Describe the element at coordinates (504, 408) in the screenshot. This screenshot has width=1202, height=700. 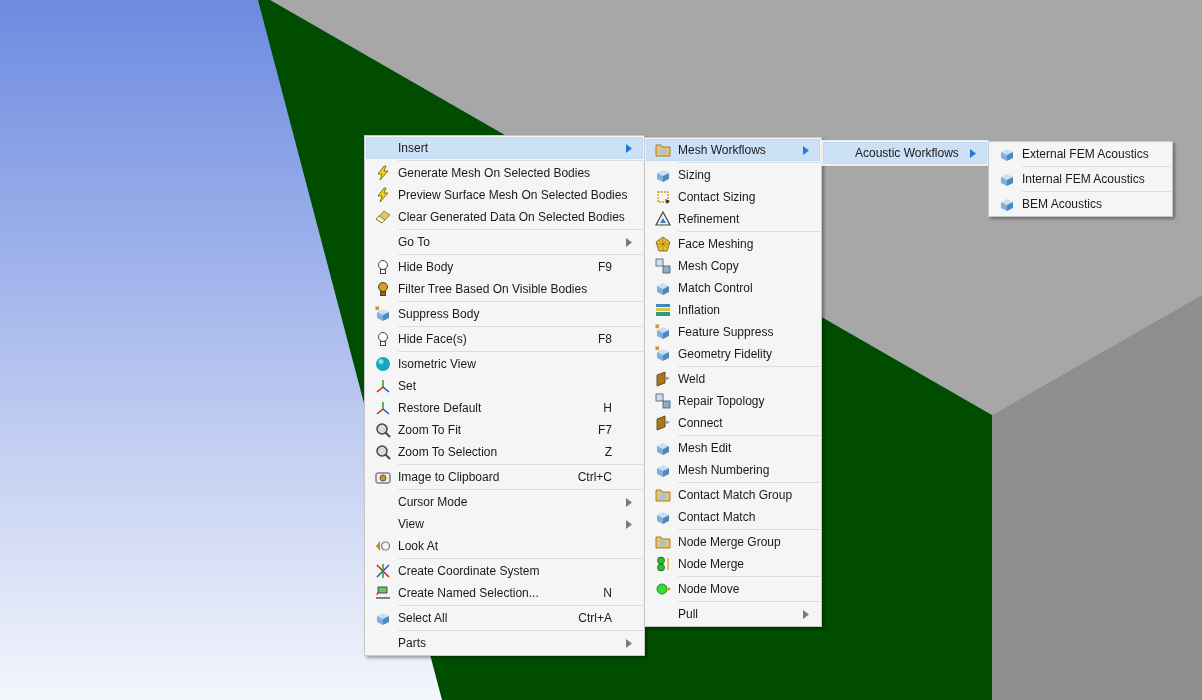
I see `menu-item: Restore Default H` at that location.